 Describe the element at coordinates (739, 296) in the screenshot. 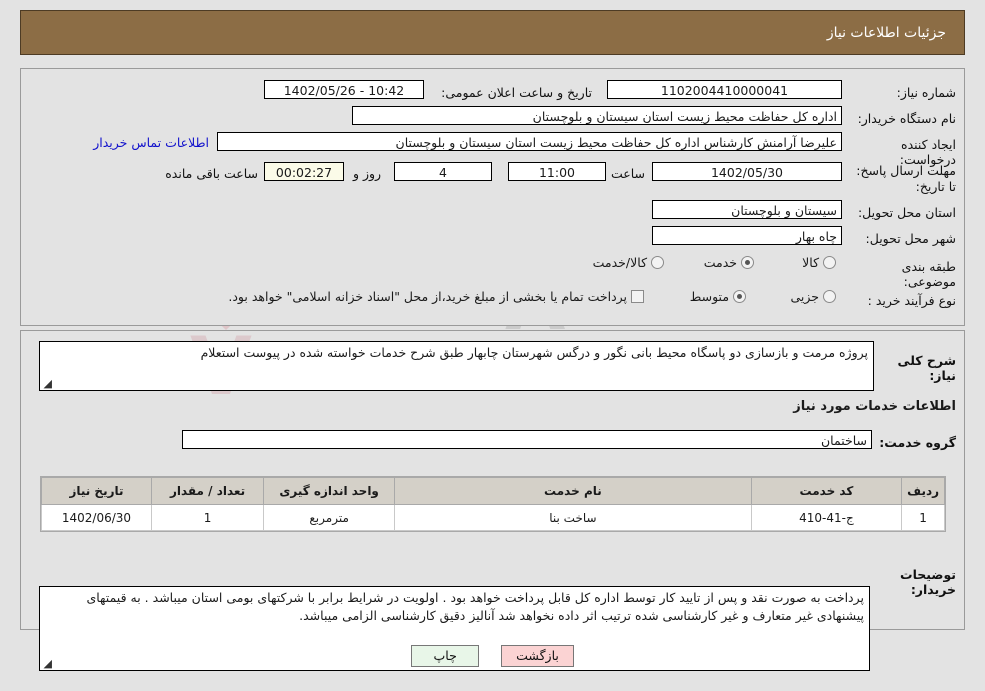

I see `radio-motevasset-icon` at that location.